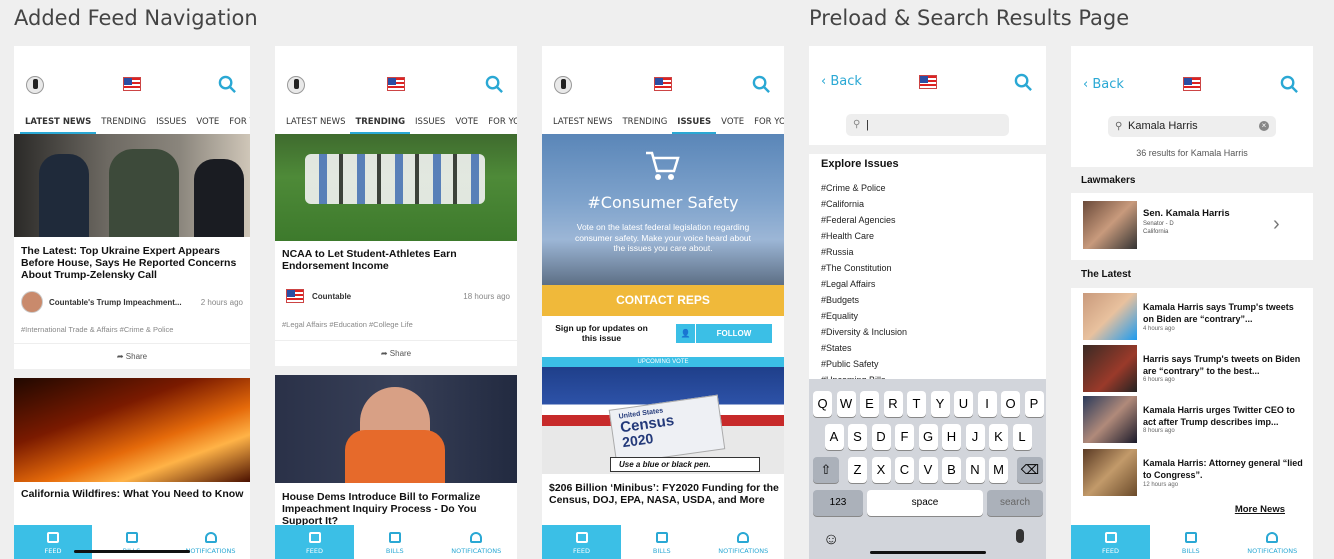 The height and width of the screenshot is (559, 1334). What do you see at coordinates (864, 284) in the screenshot?
I see `issue-item: #Legal Affairs` at bounding box center [864, 284].